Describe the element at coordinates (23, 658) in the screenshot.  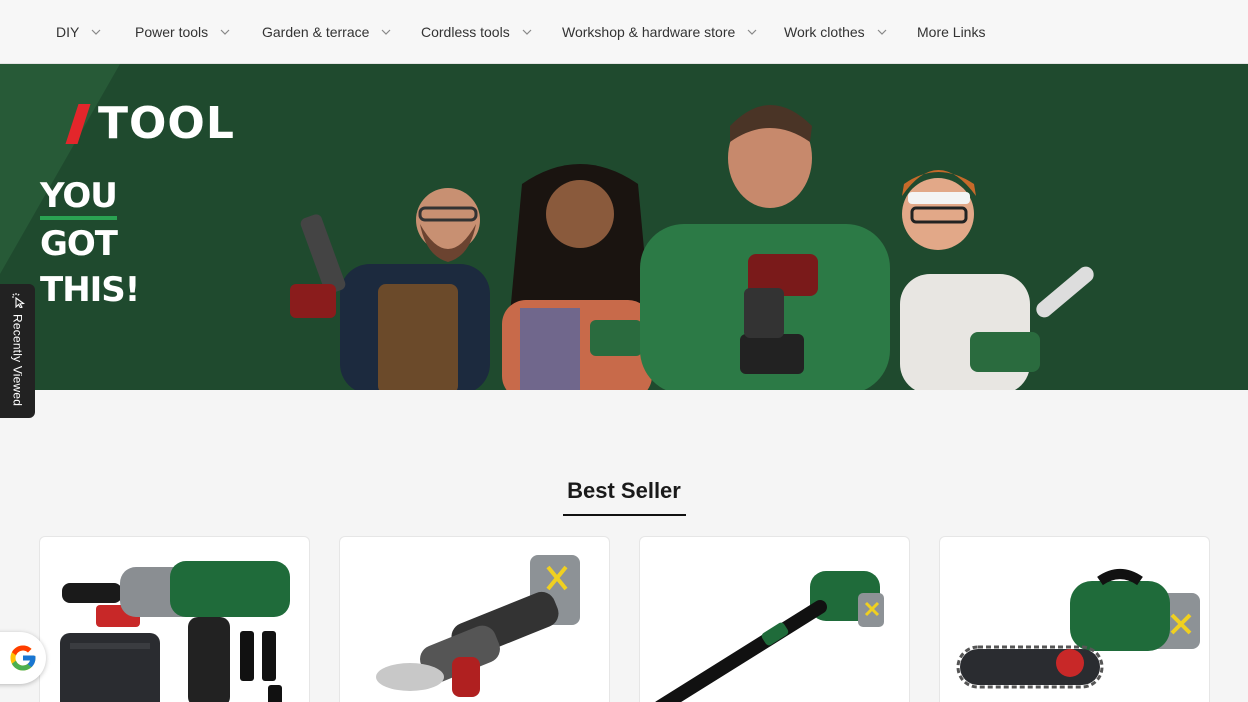
I see `google-g-icon` at that location.